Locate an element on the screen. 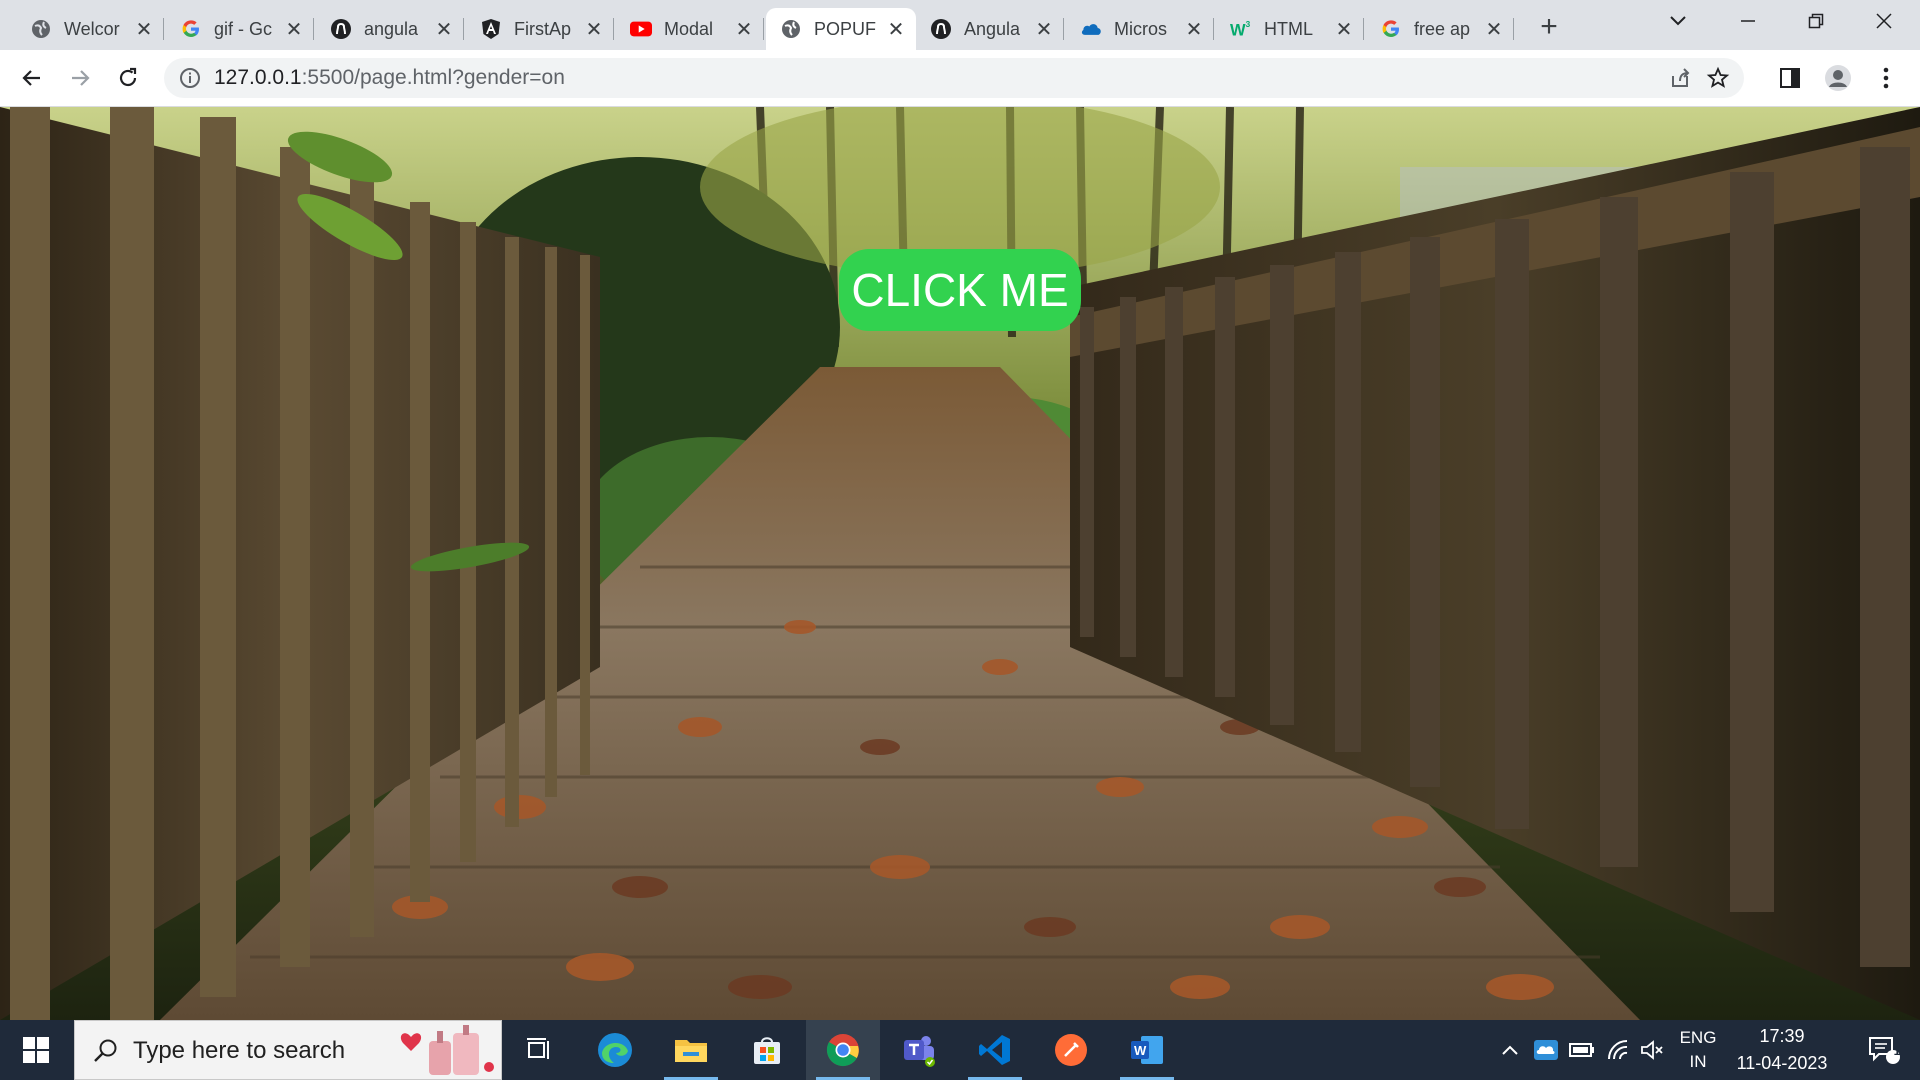 This screenshot has height=1080, width=1920. chevron-down-icon is located at coordinates (1678, 21).